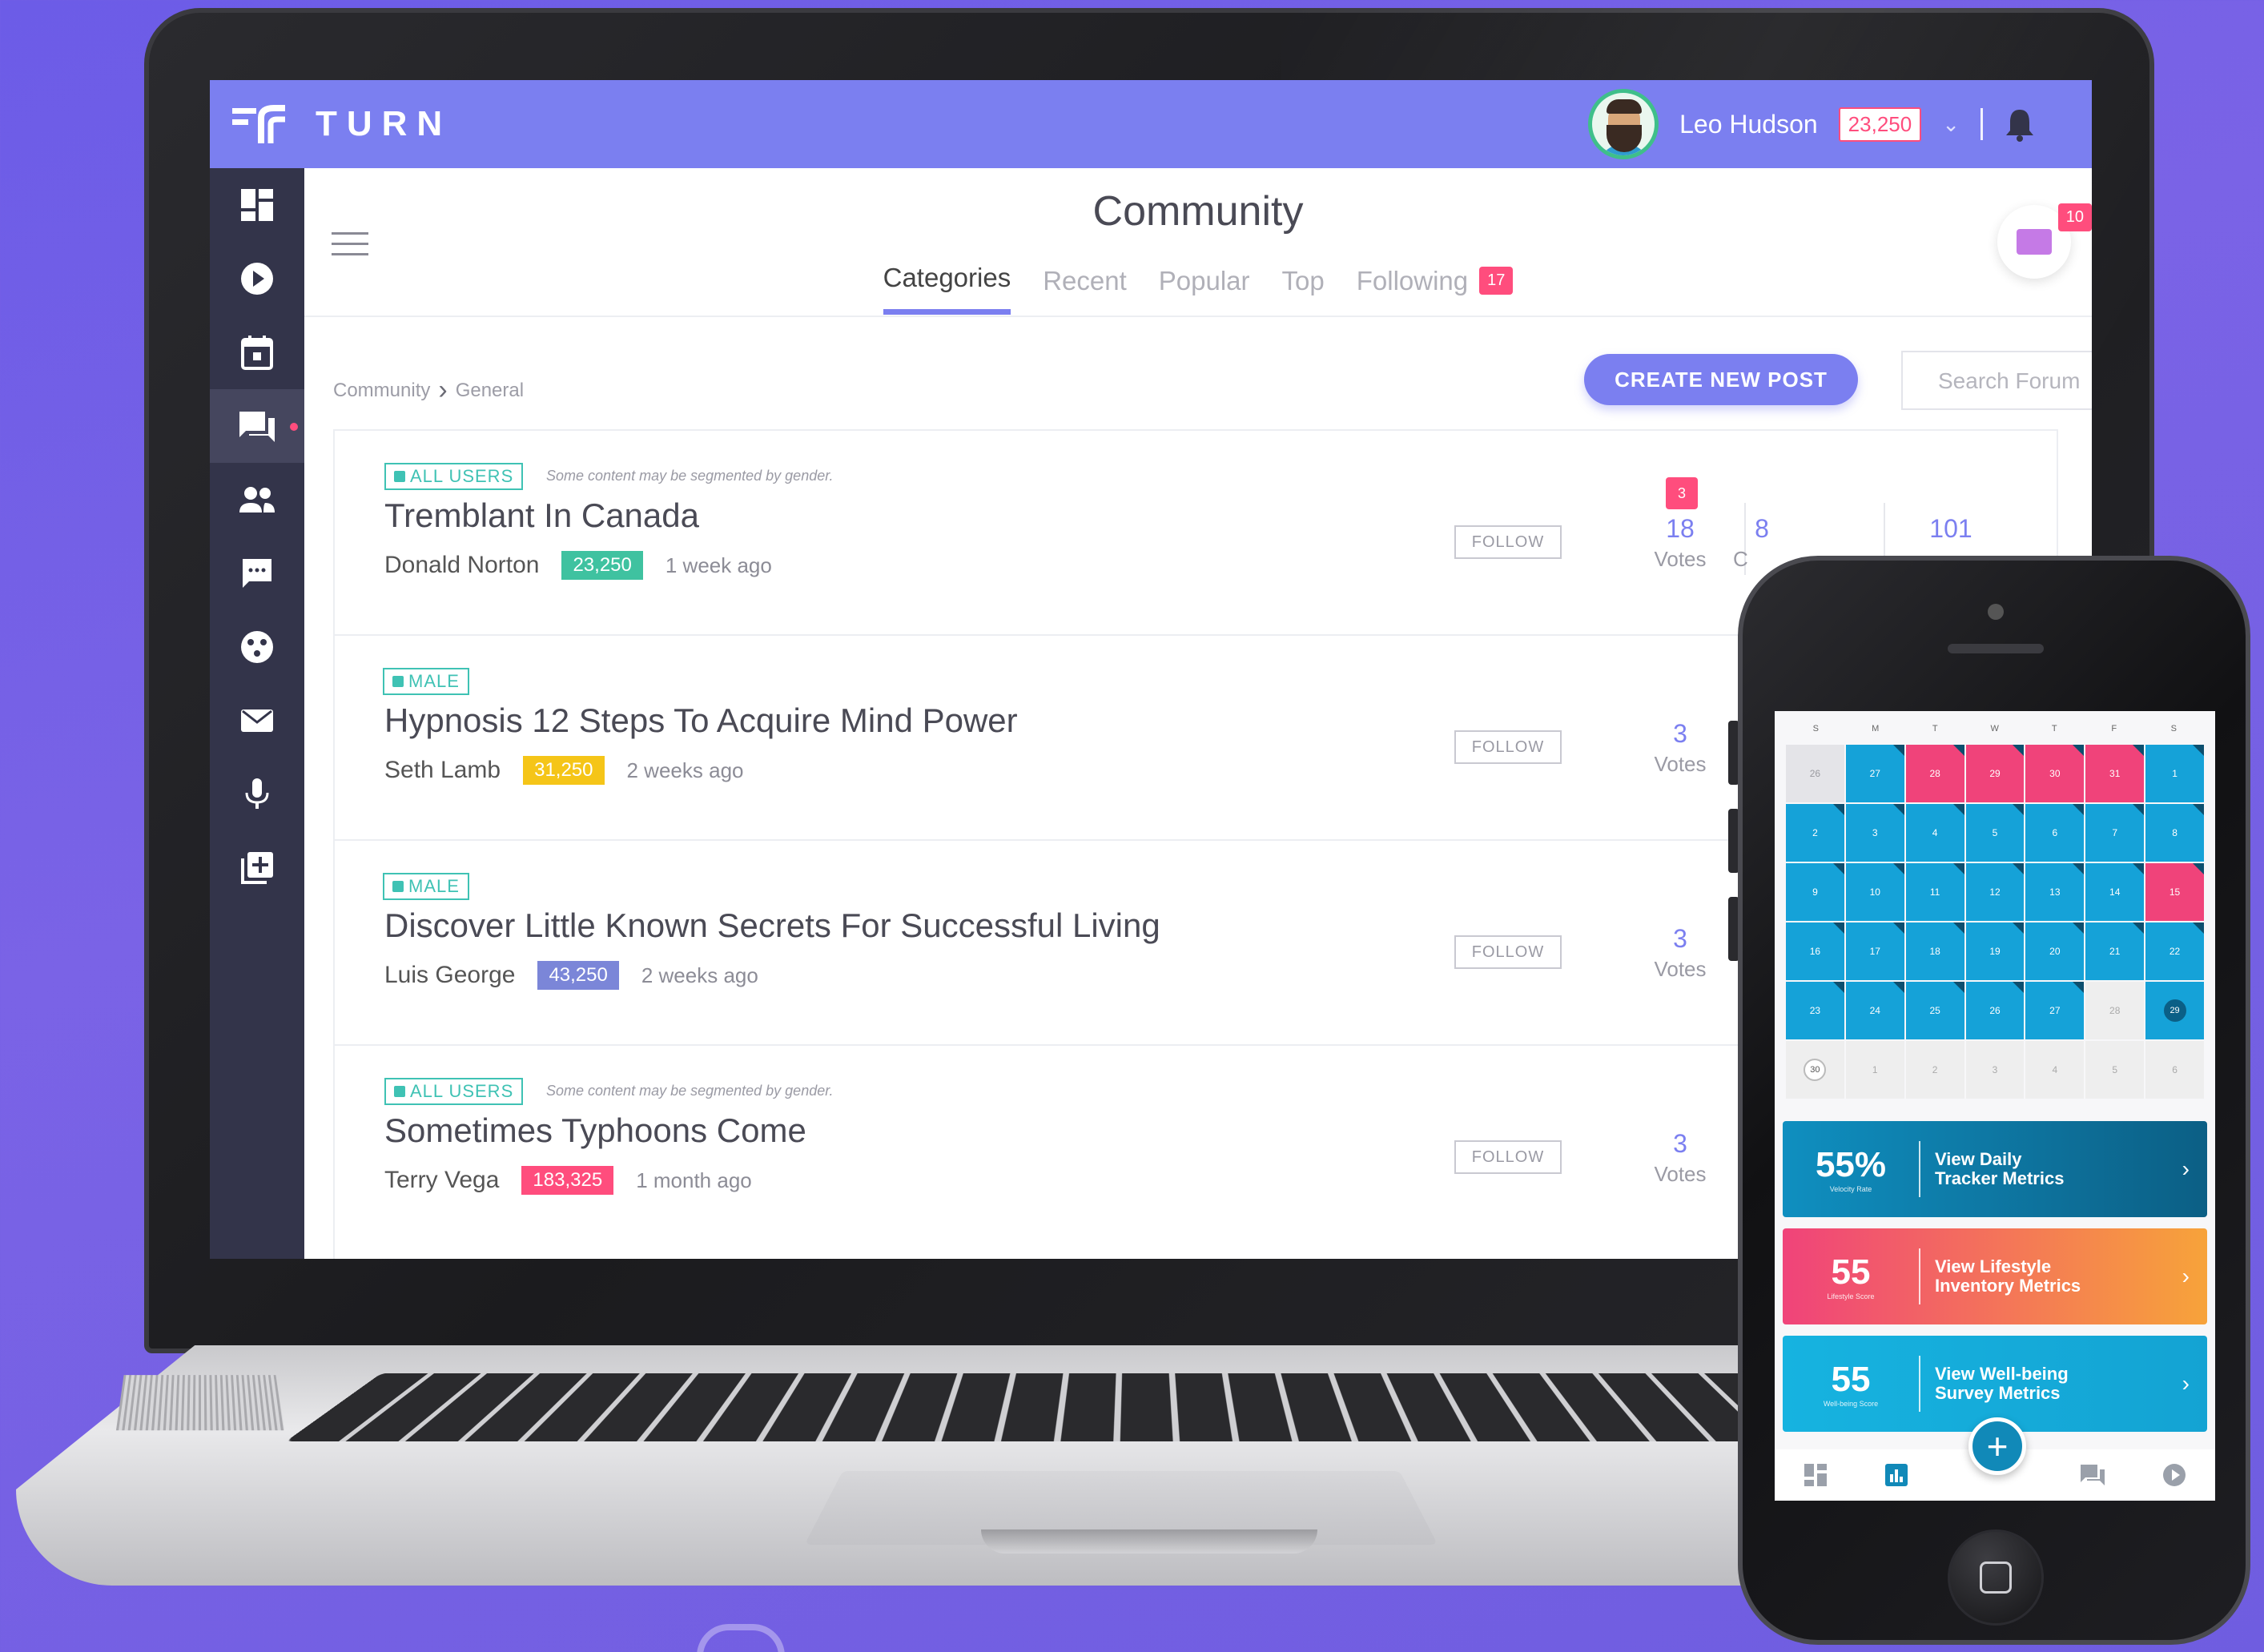  I want to click on sidebar-item-community, so click(257, 426).